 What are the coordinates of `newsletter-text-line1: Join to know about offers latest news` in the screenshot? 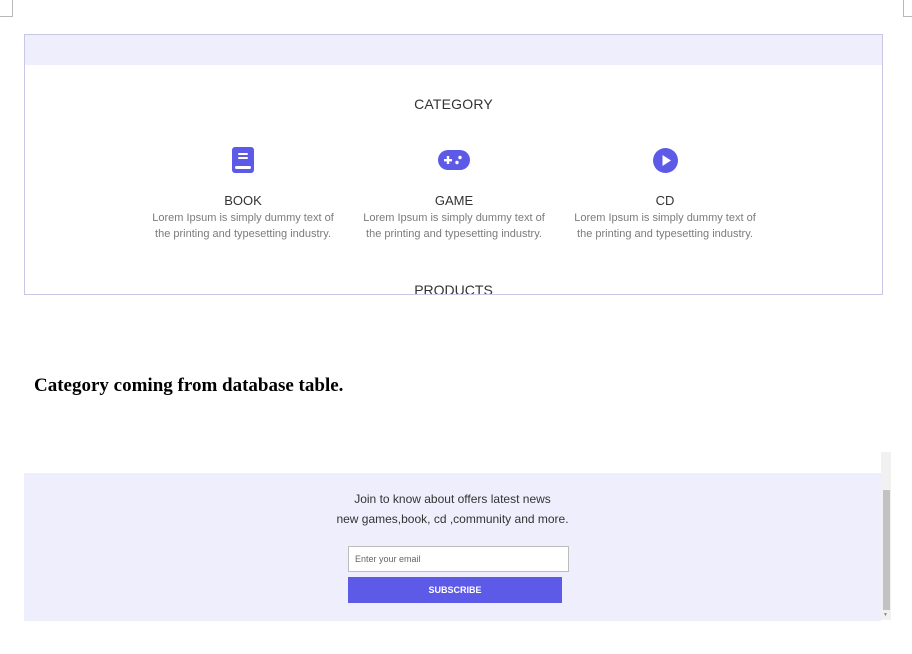 It's located at (452, 499).